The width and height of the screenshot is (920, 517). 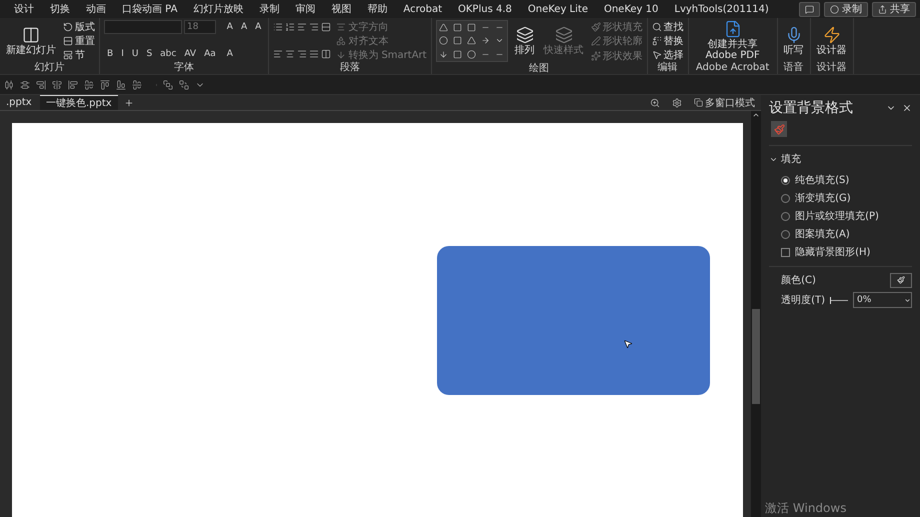 What do you see at coordinates (882, 9) in the screenshot?
I see `share-icon` at bounding box center [882, 9].